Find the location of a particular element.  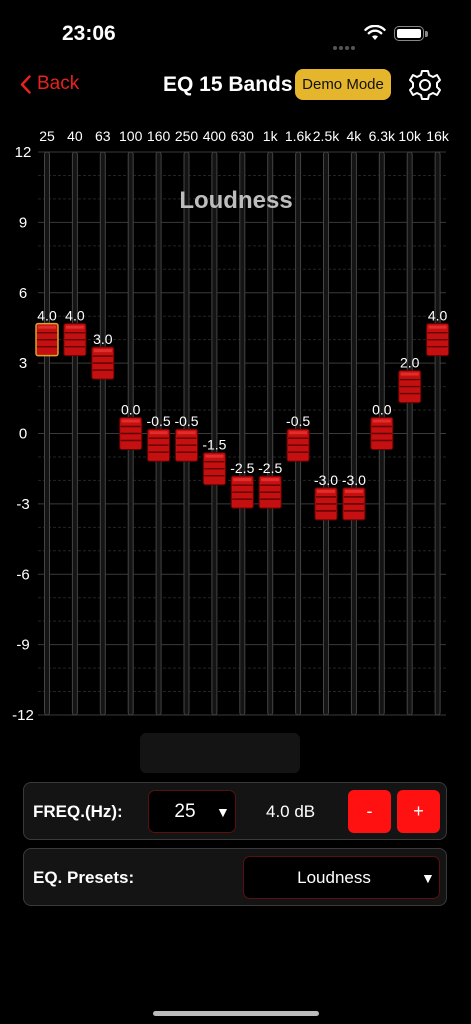

presets-label: EQ. Presets: is located at coordinates (84, 877).